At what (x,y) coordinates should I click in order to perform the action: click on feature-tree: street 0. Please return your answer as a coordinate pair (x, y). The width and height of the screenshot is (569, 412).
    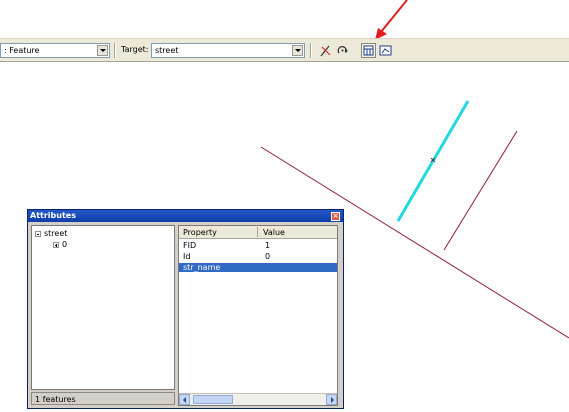
    Looking at the image, I should click on (103, 307).